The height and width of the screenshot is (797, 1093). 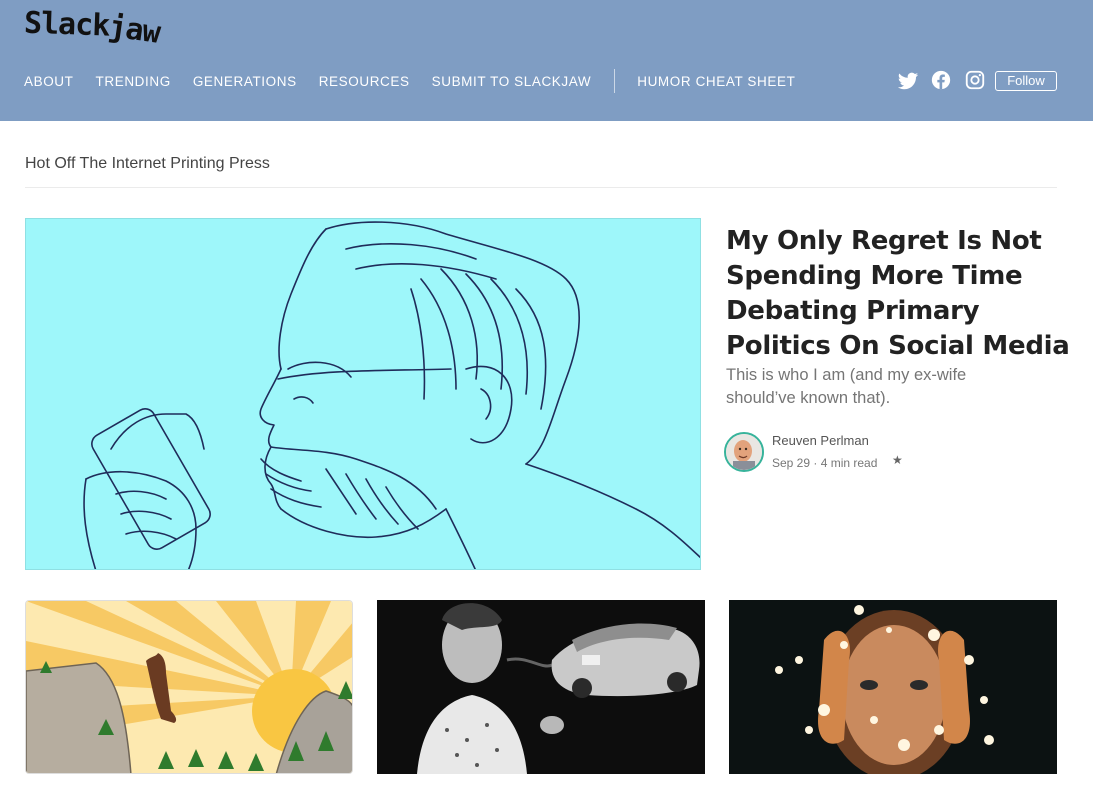 I want to click on twitter-icon, so click(x=908, y=81).